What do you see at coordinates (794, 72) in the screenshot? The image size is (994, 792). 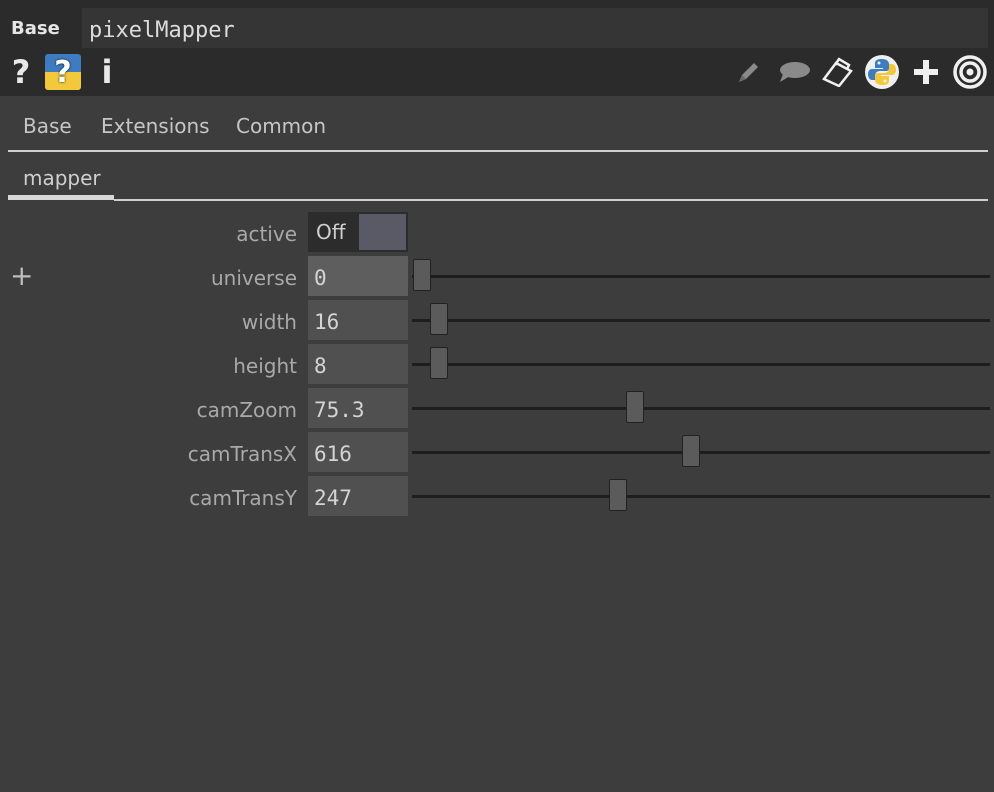 I see `comment-icon` at bounding box center [794, 72].